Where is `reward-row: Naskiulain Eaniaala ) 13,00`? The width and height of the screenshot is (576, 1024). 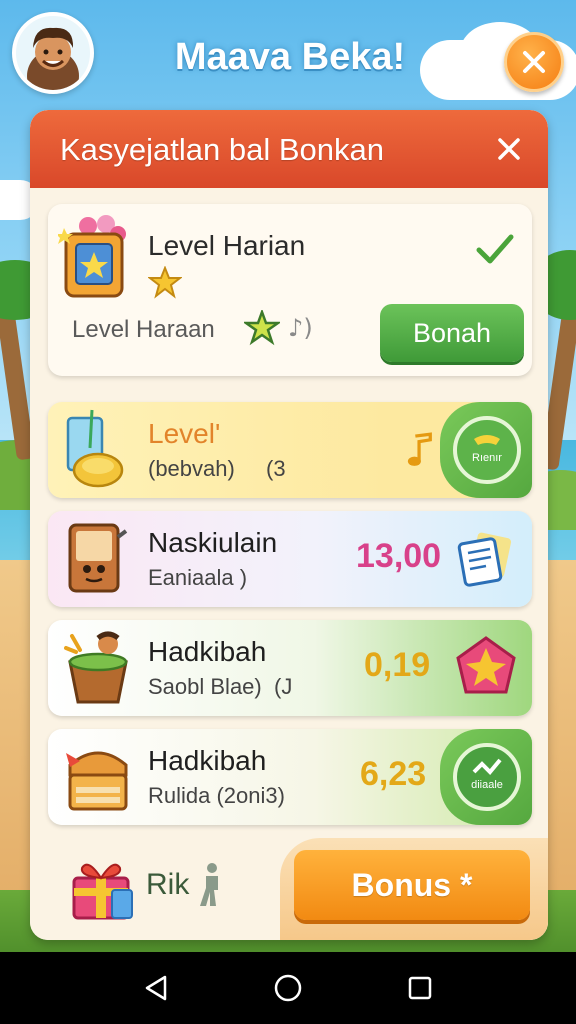
reward-row: Naskiulain Eaniaala ) 13,00 is located at coordinates (290, 559).